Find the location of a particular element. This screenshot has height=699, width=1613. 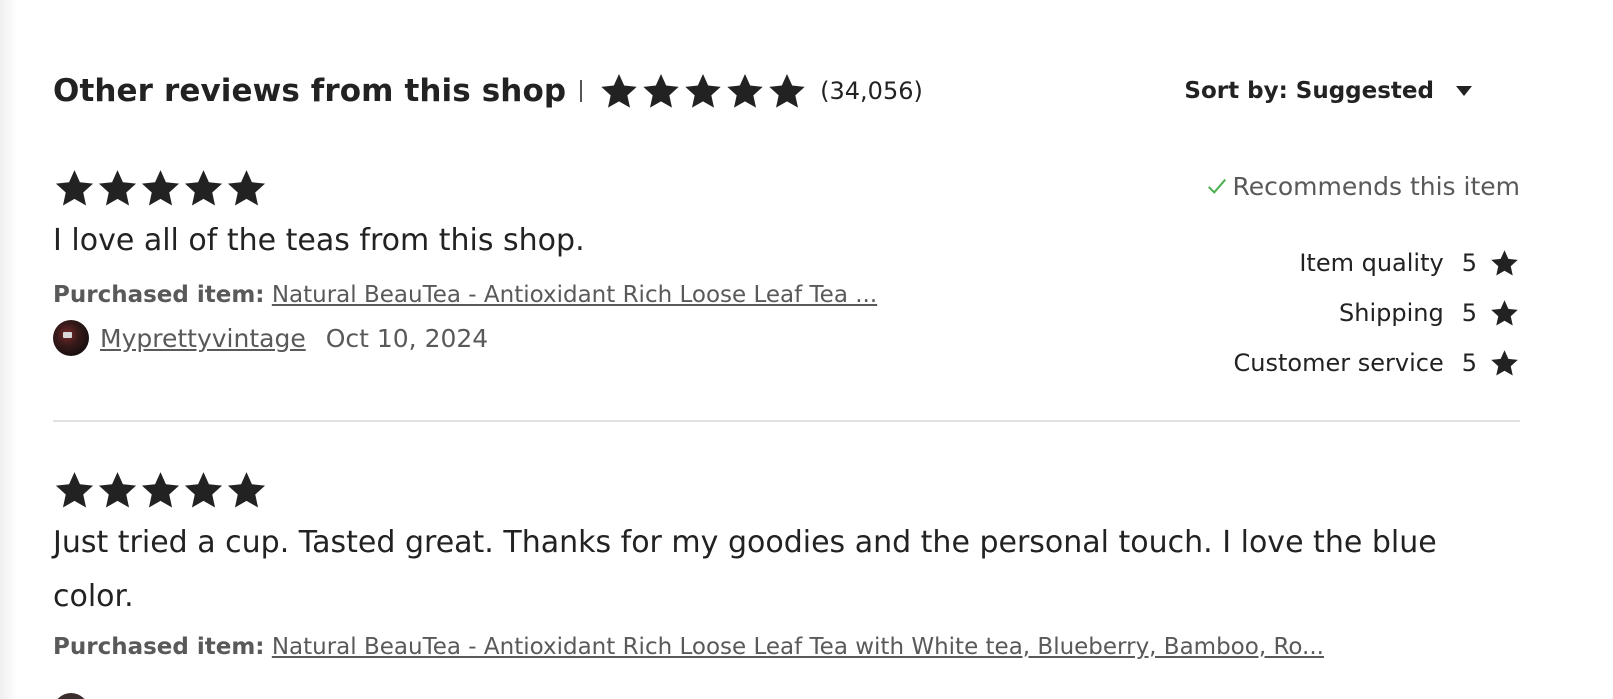

rating-label: Shipping is located at coordinates (1391, 313).